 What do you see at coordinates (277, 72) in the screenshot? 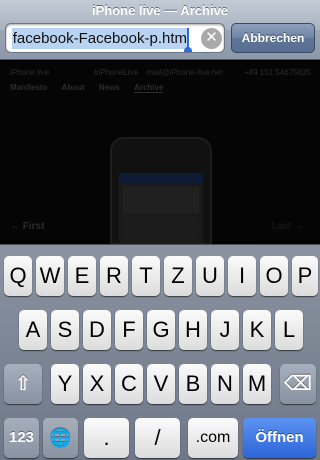
I see `site-phone: +49 151 54675635` at bounding box center [277, 72].